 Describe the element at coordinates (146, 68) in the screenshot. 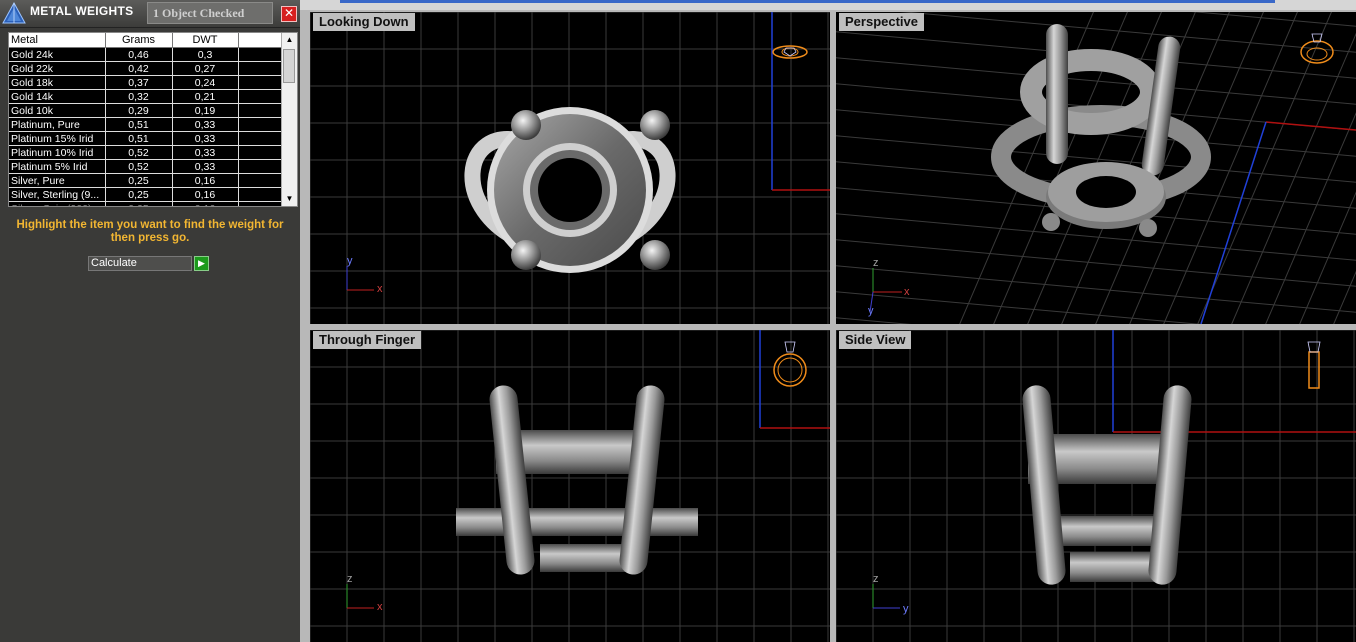

I see `table-row: Gold 22k 0,42 0,27` at that location.